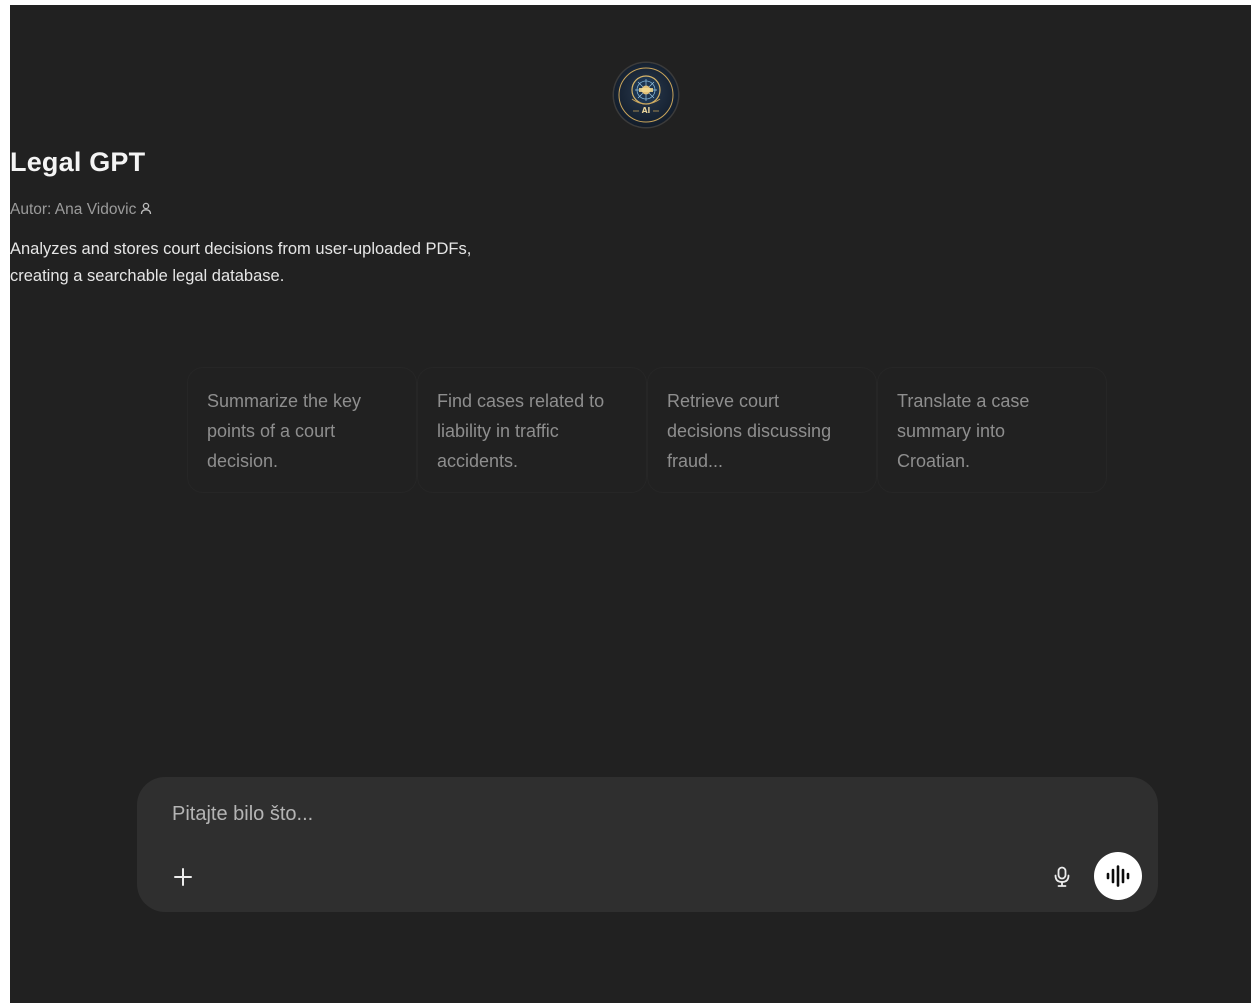 Image resolution: width=1251 pixels, height=1003 pixels. I want to click on description-line-2: creating a searchable legal database., so click(147, 276).